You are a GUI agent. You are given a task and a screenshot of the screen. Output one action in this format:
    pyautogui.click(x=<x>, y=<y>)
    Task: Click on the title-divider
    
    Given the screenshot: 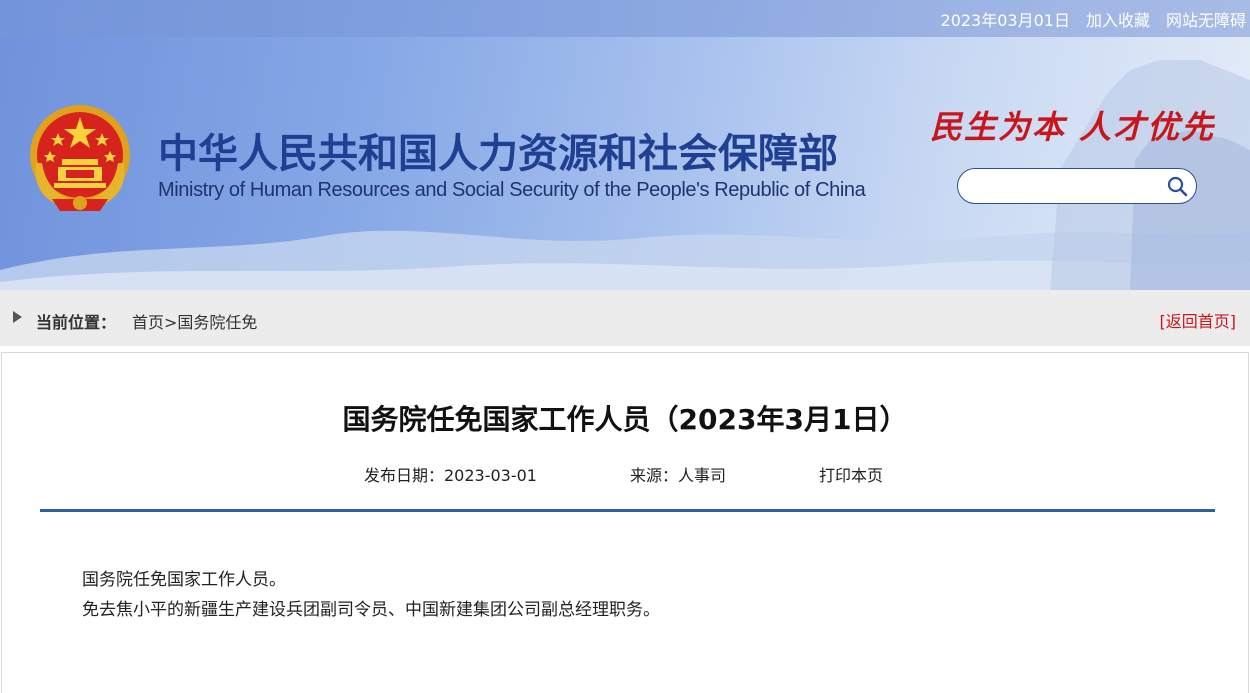 What is the action you would take?
    pyautogui.click(x=627, y=510)
    